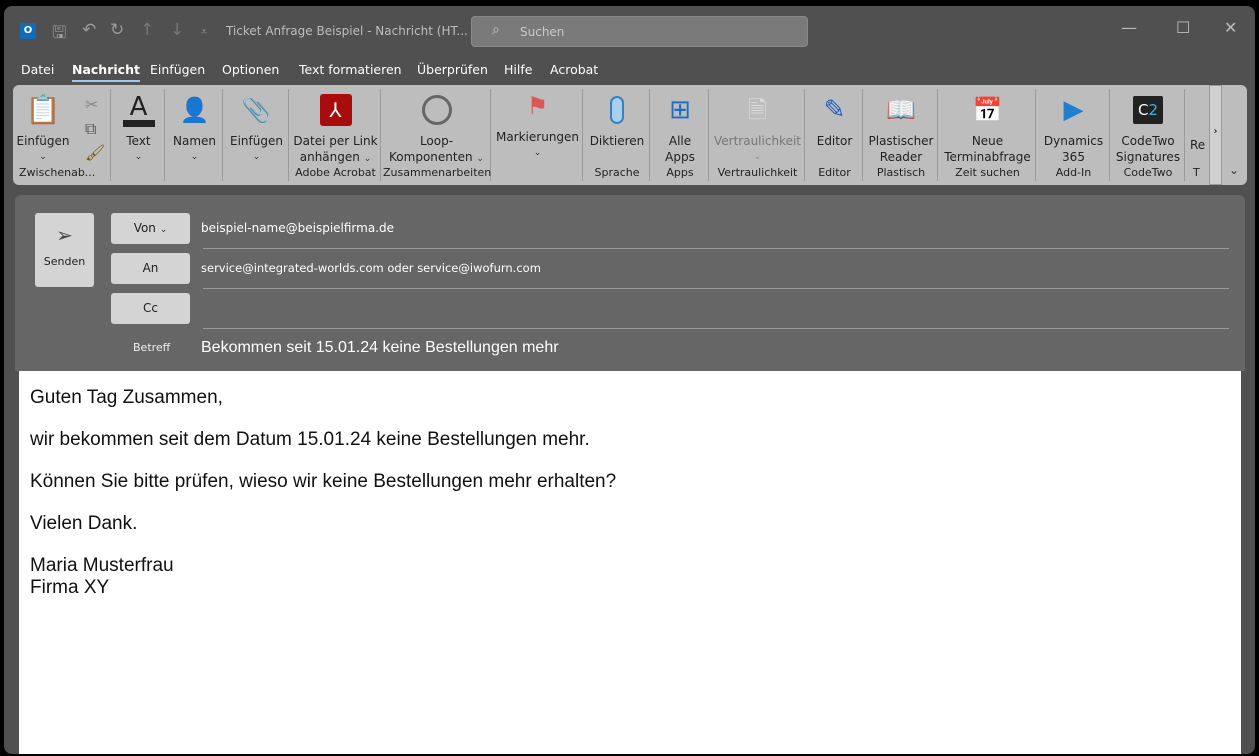 The height and width of the screenshot is (756, 1259). I want to click on attach-button: 📎 Einfügen ⌄, so click(256, 127).